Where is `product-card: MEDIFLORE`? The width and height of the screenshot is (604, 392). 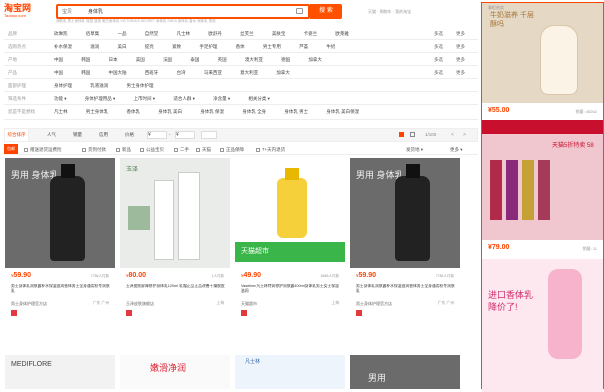 product-card: MEDIFLORE is located at coordinates (60, 372).